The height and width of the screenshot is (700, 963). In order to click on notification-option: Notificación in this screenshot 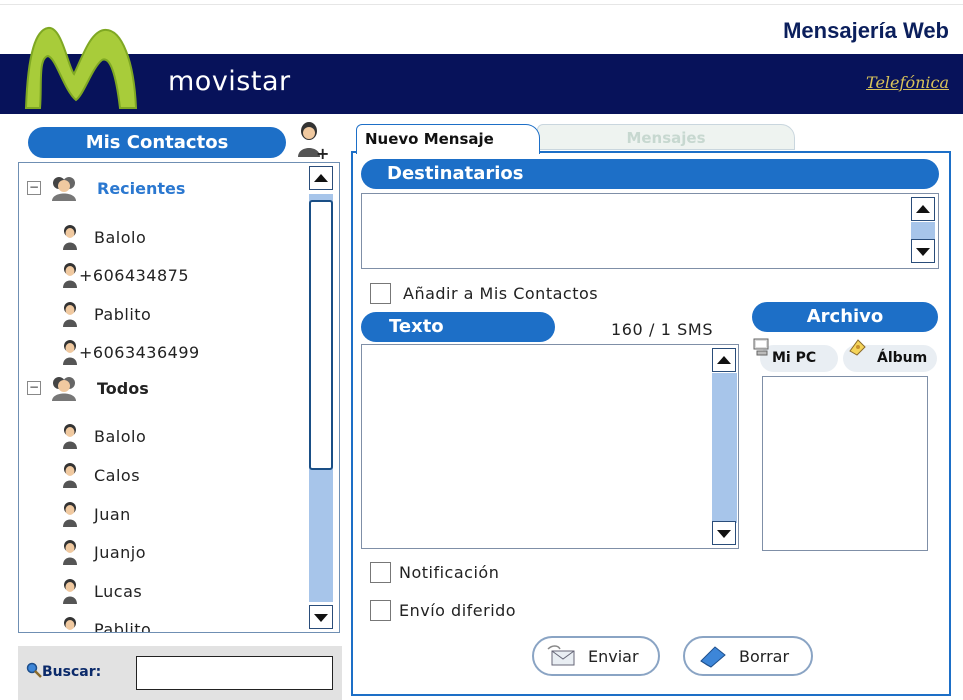, I will do `click(434, 572)`.